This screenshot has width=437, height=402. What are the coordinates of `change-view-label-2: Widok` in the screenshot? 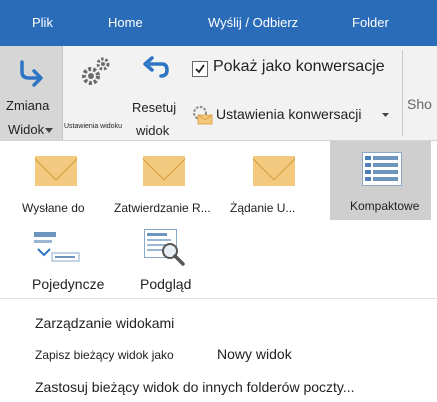 It's located at (26, 129).